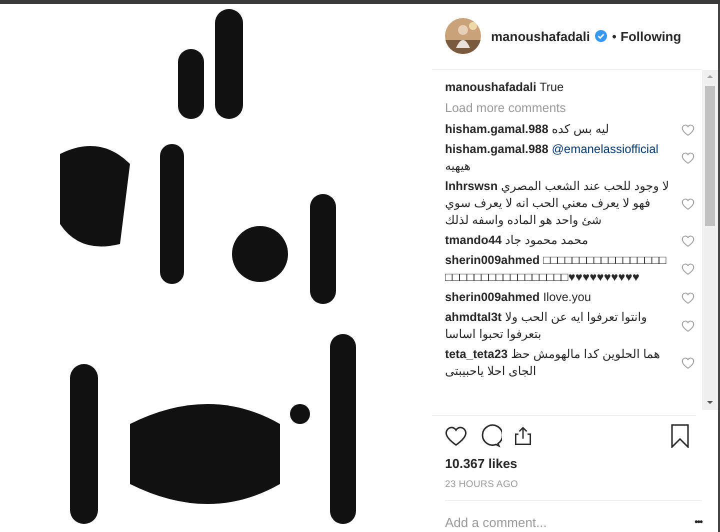 The image size is (720, 532). Describe the element at coordinates (481, 463) in the screenshot. I see `likes-count: 10.367 likes` at that location.